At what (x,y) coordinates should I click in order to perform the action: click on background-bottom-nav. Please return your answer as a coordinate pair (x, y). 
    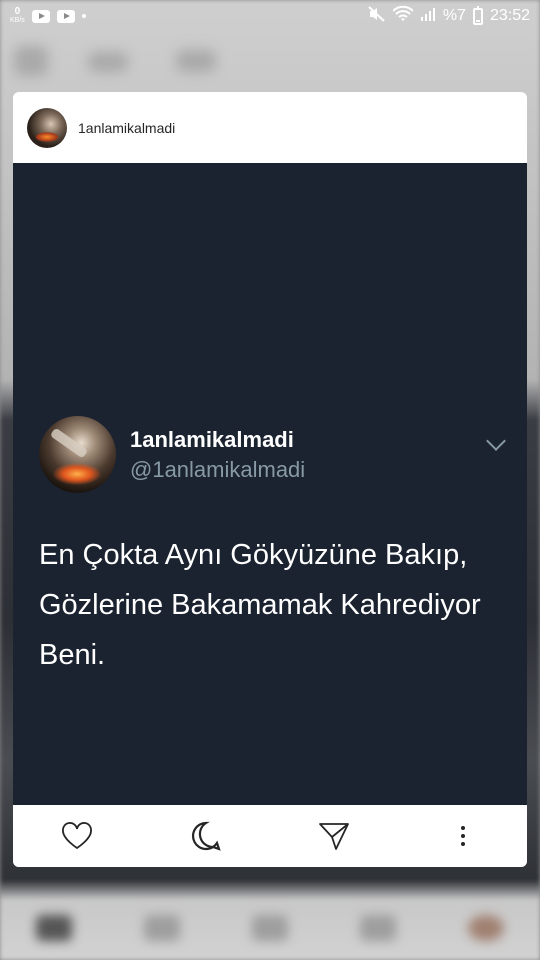
    Looking at the image, I should click on (270, 928).